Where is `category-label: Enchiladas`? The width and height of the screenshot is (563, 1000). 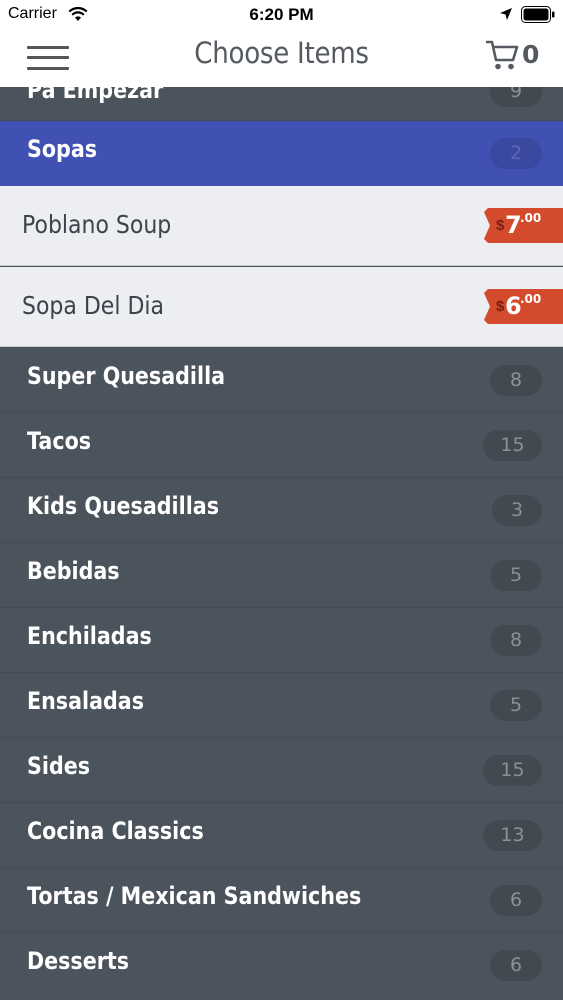 category-label: Enchiladas is located at coordinates (89, 636).